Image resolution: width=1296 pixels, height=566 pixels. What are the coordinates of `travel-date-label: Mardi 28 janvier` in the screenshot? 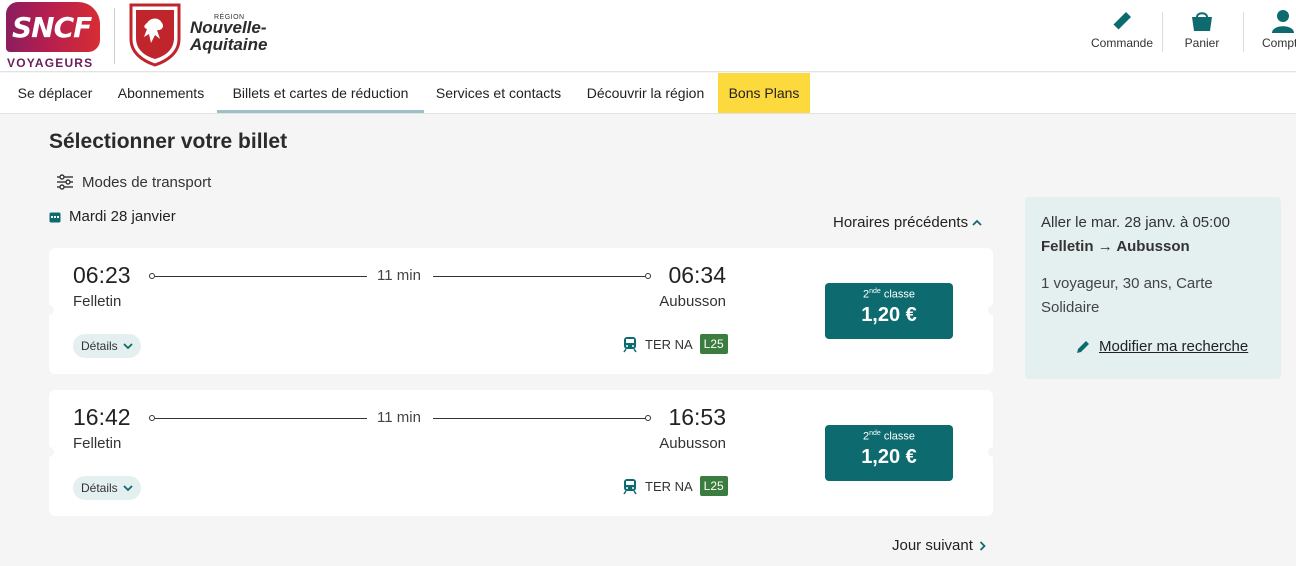 It's located at (122, 216).